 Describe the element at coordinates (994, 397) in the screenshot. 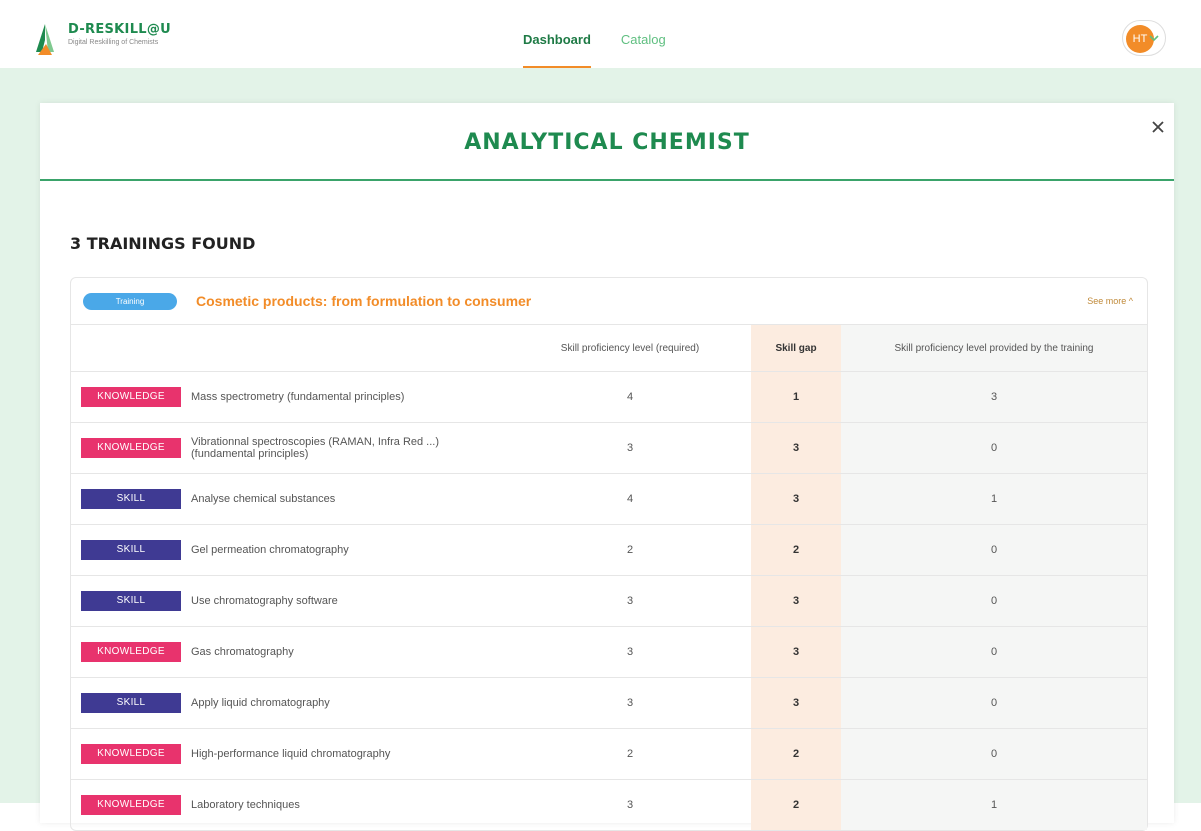

I see `provided-level: 3` at that location.